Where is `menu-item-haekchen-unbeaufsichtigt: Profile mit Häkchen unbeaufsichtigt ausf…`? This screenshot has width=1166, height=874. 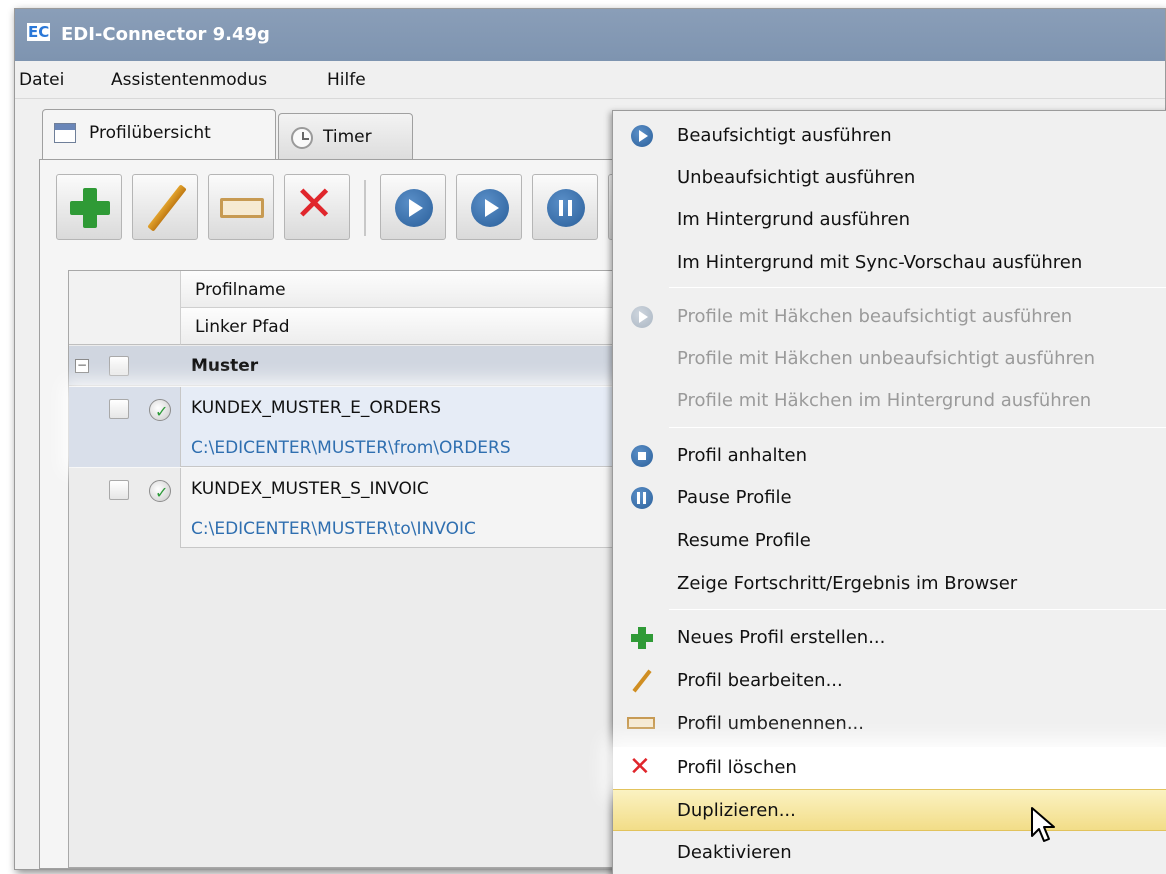
menu-item-haekchen-unbeaufsichtigt: Profile mit Häkchen unbeaufsichtigt ausf… is located at coordinates (889, 359).